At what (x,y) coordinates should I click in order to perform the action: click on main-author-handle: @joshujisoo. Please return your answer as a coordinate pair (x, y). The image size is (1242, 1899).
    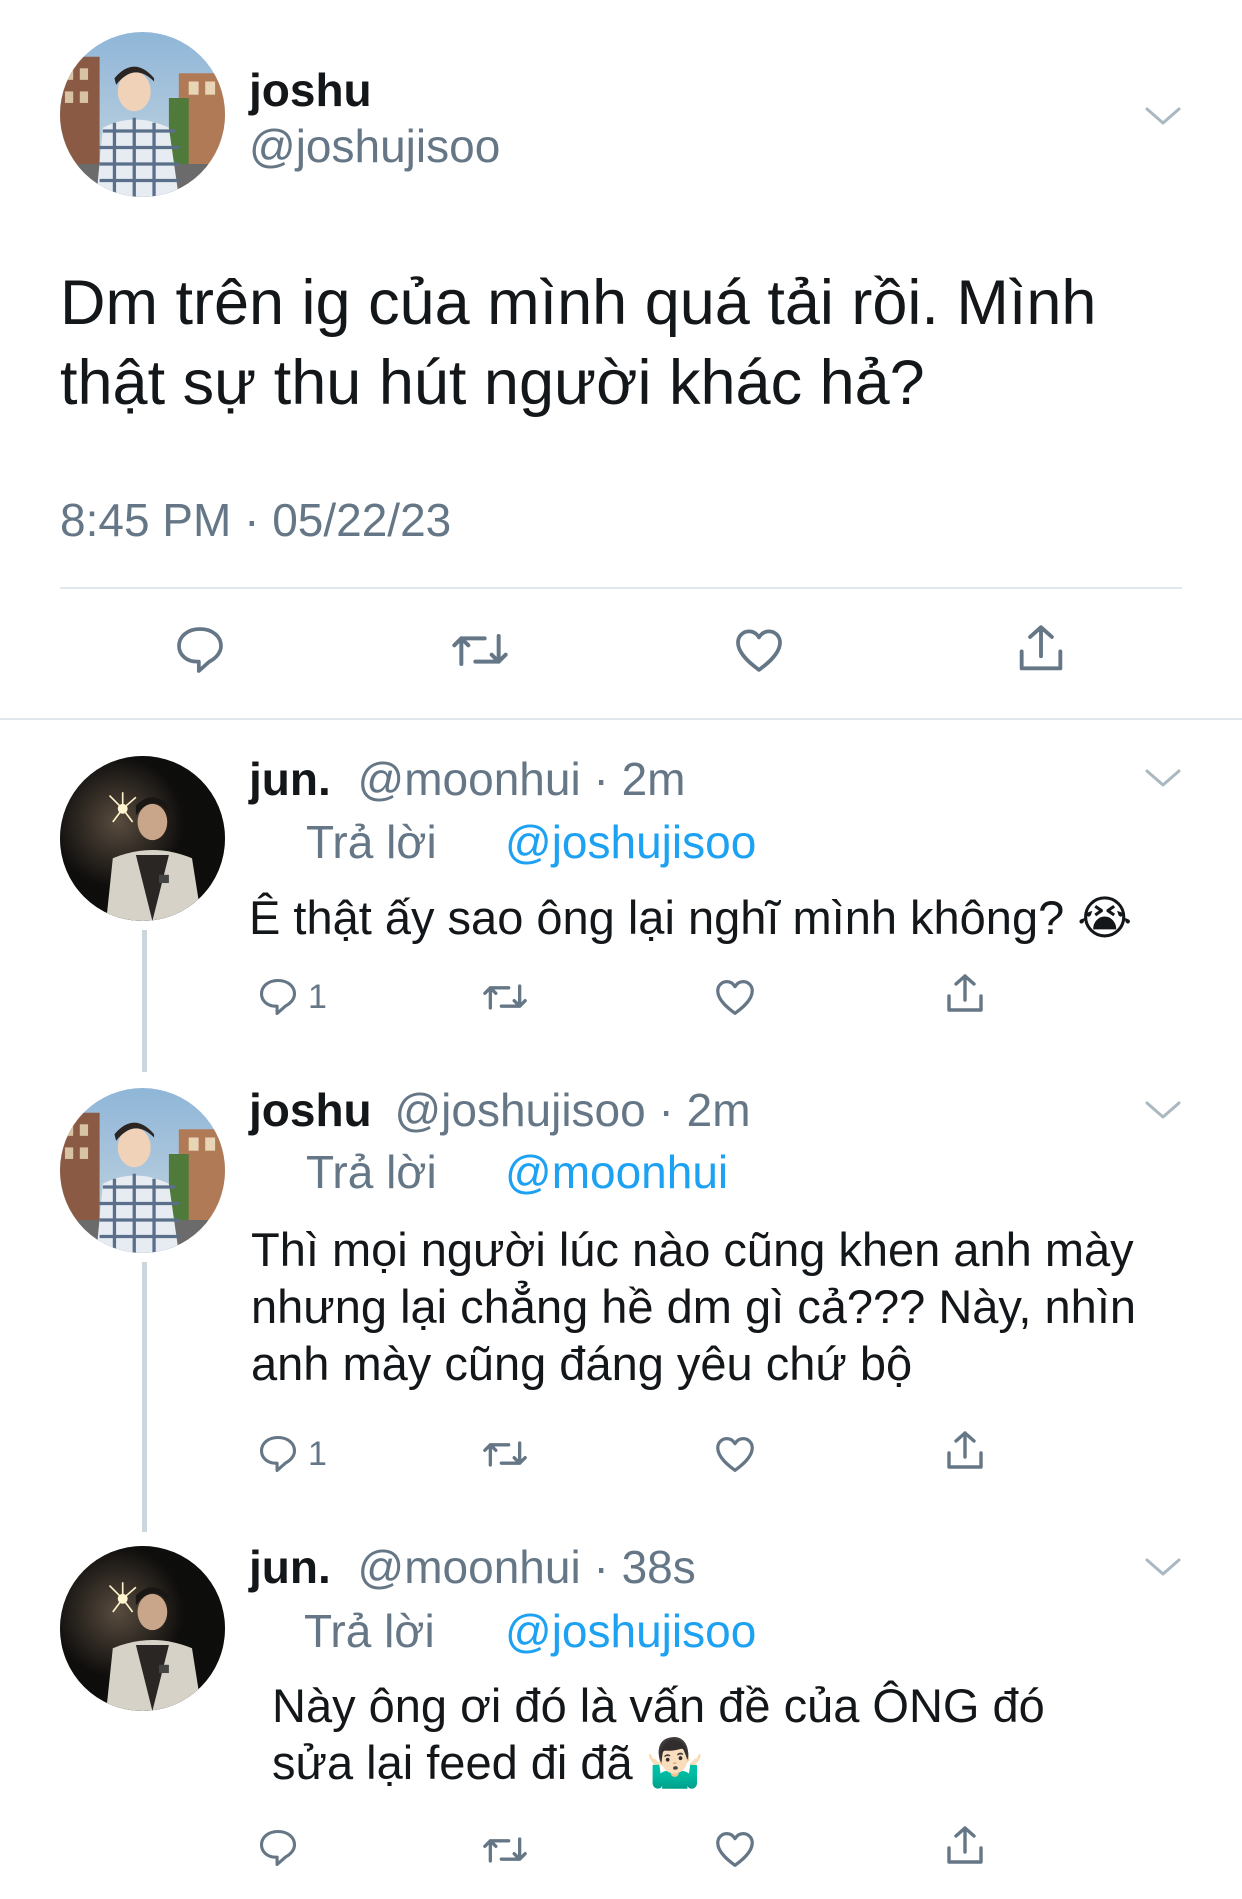
    Looking at the image, I should click on (374, 146).